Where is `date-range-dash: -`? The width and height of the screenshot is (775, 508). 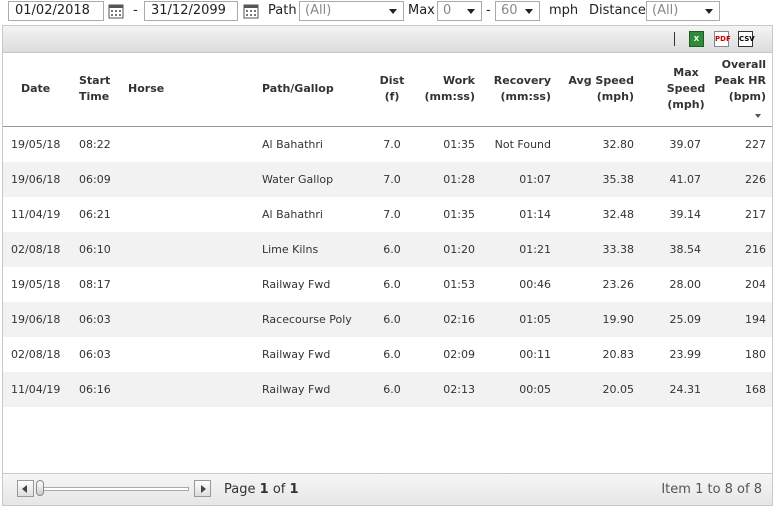 date-range-dash: - is located at coordinates (135, 10).